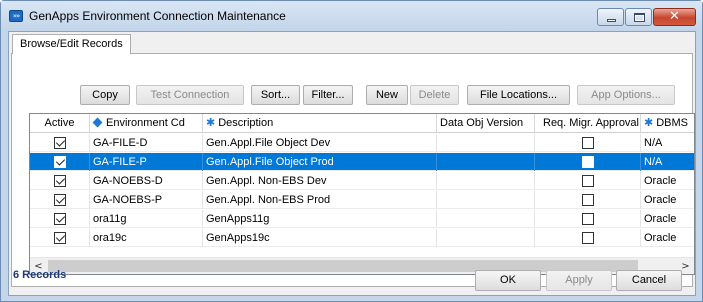 The image size is (703, 302). What do you see at coordinates (105, 95) in the screenshot?
I see `copy-button: Copy` at bounding box center [105, 95].